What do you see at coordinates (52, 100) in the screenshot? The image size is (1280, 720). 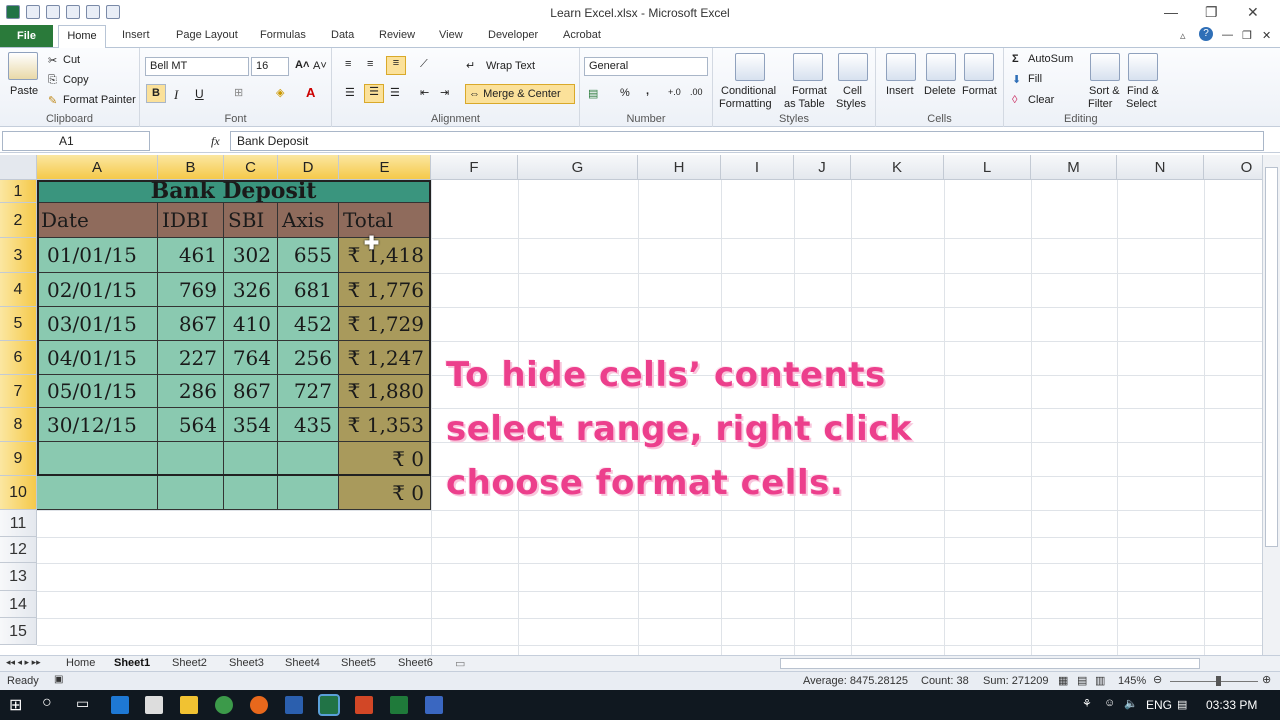 I see `format-painter-icon: ✎` at bounding box center [52, 100].